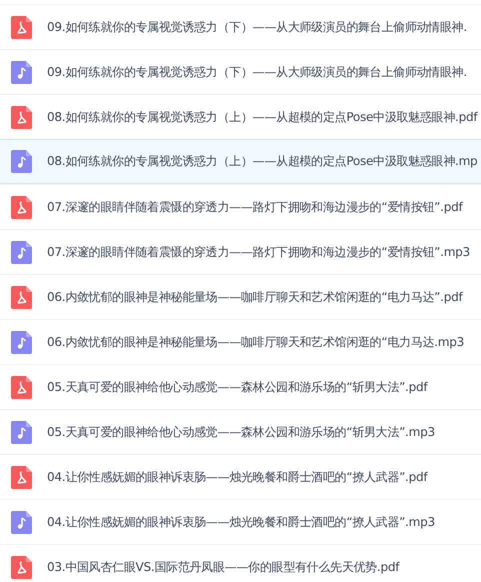 The image size is (481, 582). I want to click on file-name: 04.让你性感妩媚的眼神诉衷肠——烛光晚餐和爵士酒吧的“撩人武器”.mp3, so click(241, 522).